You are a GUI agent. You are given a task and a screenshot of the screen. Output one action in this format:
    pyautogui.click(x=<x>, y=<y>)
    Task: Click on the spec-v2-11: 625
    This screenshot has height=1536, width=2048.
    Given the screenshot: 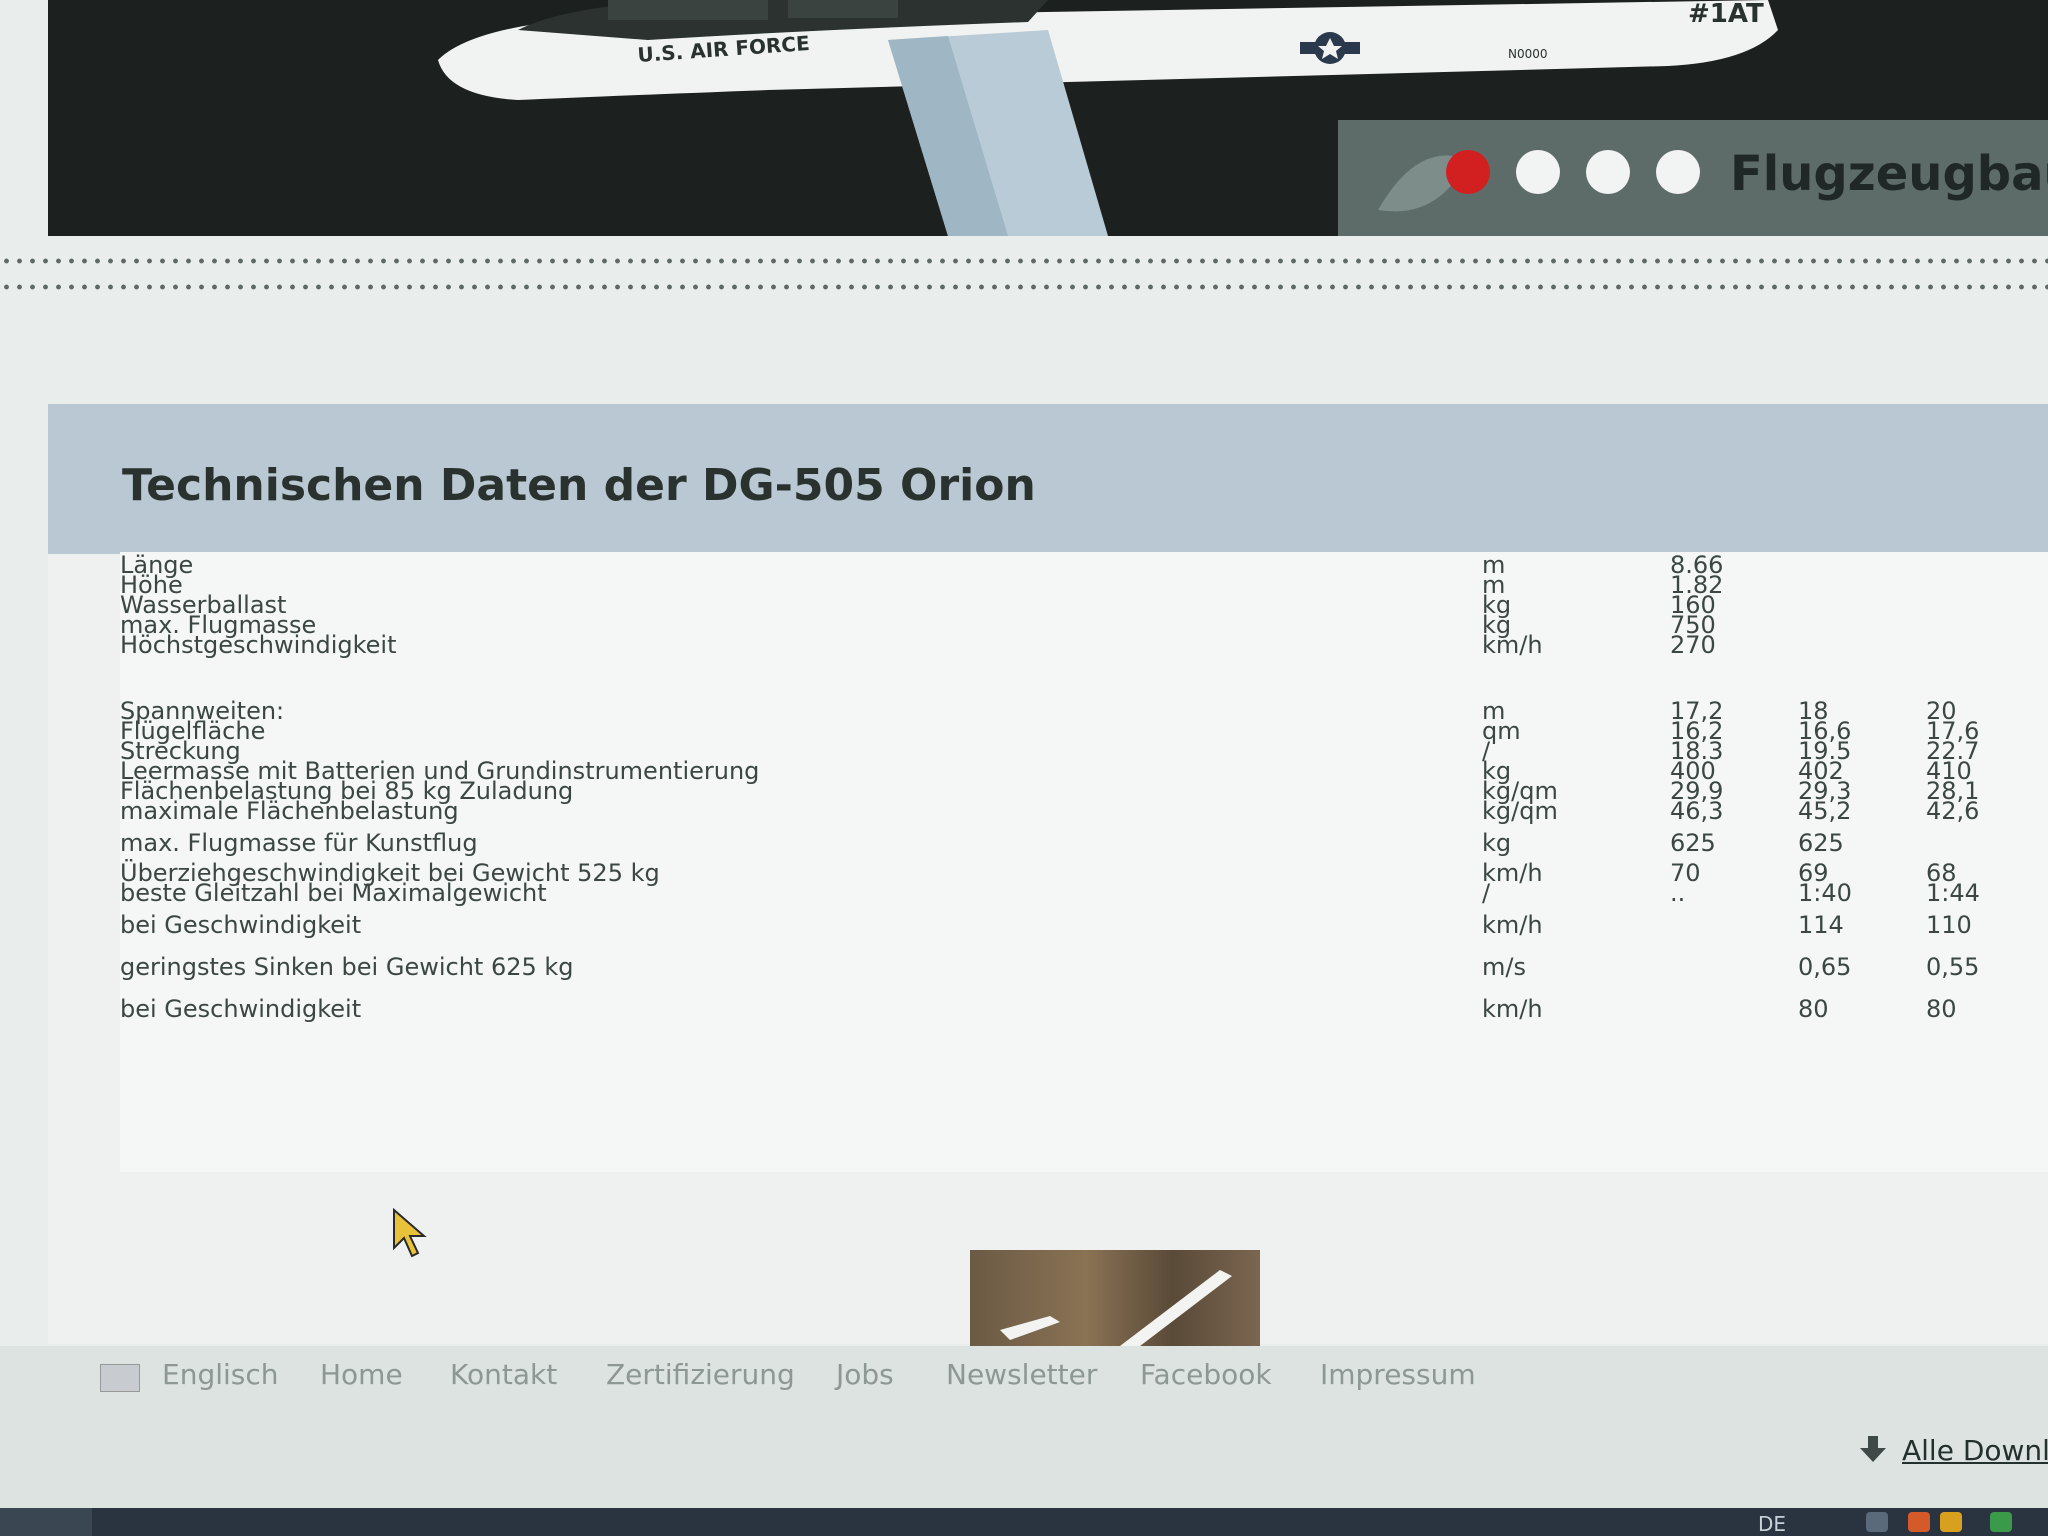 What is the action you would take?
    pyautogui.click(x=1821, y=843)
    